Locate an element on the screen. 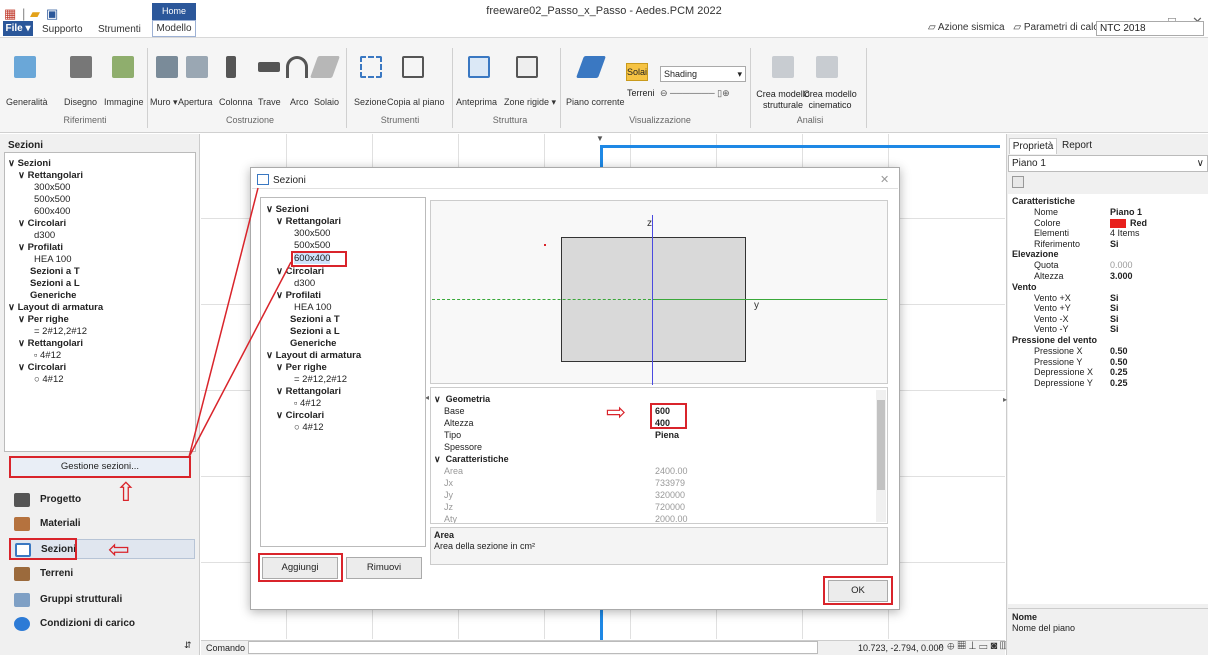 This screenshot has width=1208, height=655. up-arrow-icon: ⇧ is located at coordinates (126, 492).